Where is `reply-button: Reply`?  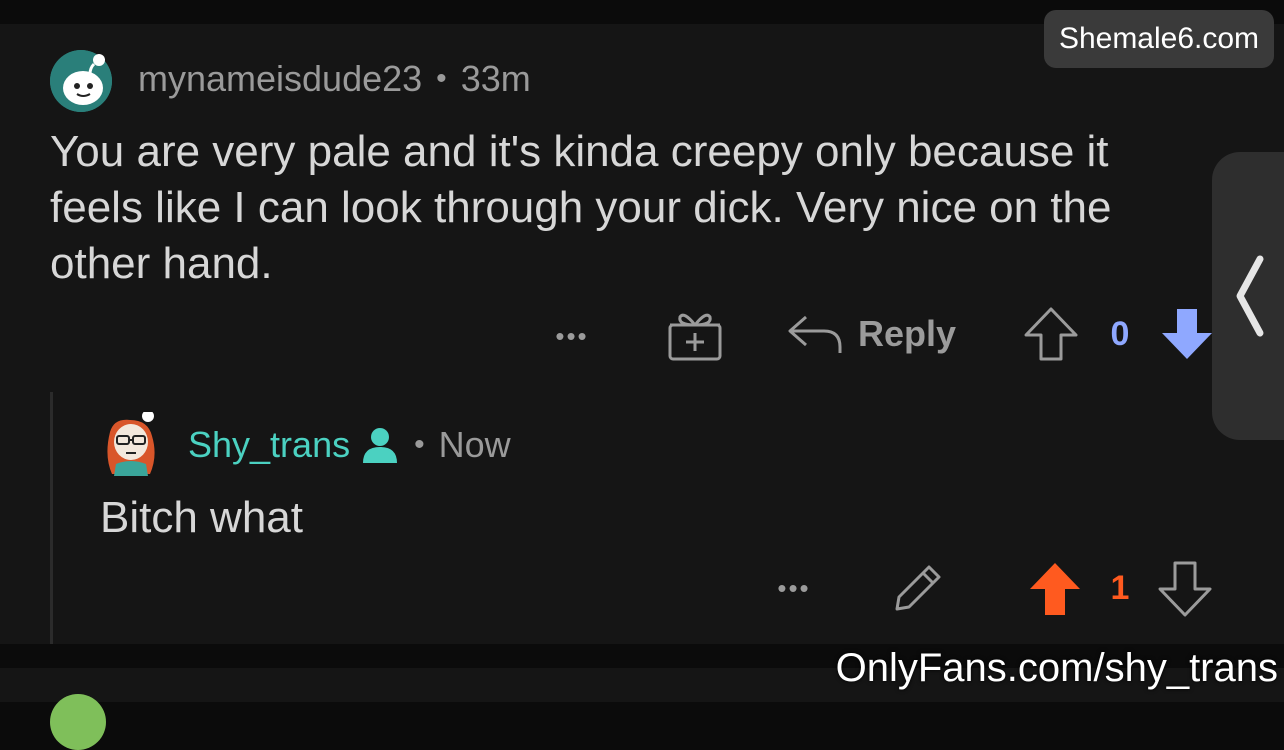
reply-button: Reply is located at coordinates (870, 334).